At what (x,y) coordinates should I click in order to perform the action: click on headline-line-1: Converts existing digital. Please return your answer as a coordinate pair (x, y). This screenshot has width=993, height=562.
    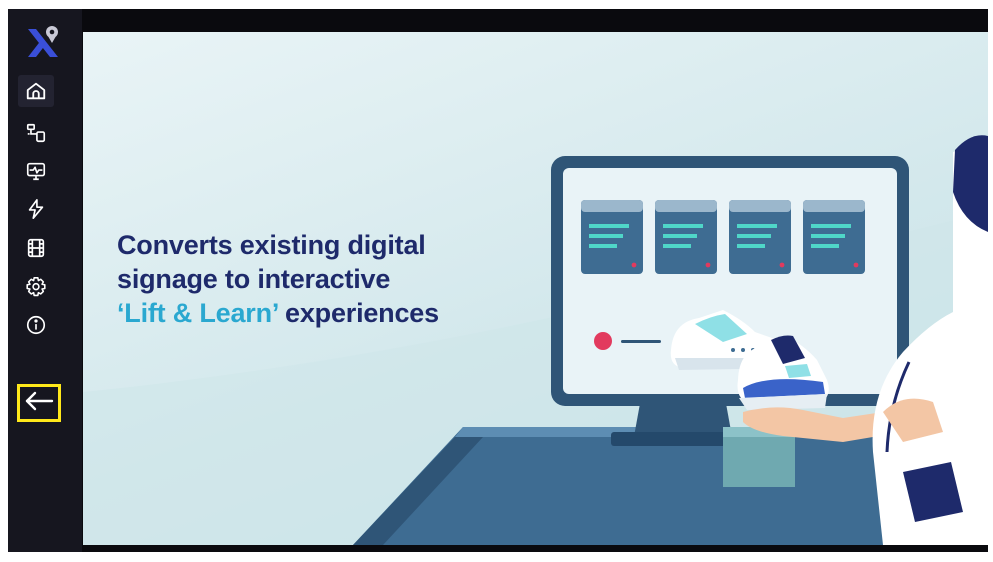
    Looking at the image, I should click on (271, 245).